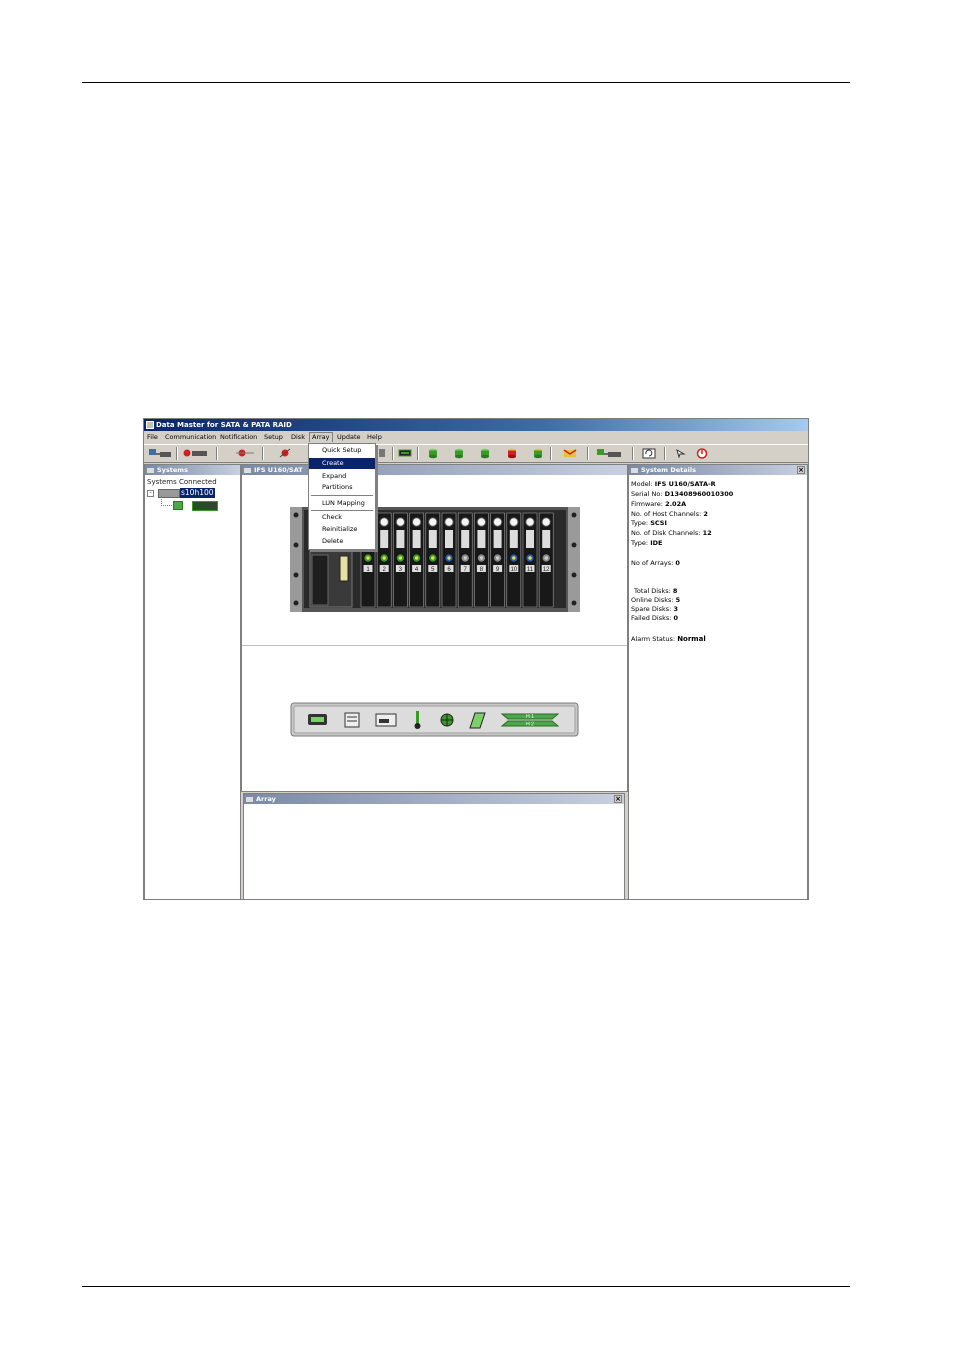 Image resolution: width=954 pixels, height=1369 pixels. What do you see at coordinates (342, 450) in the screenshot?
I see `menu-item-quick-setup: Quick Setup` at bounding box center [342, 450].